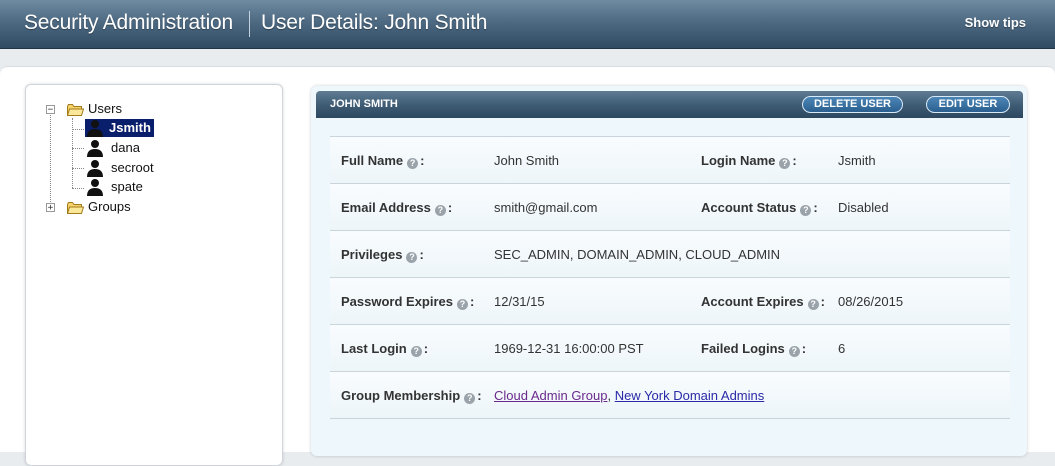 The image size is (1055, 466). I want to click on login-name-label: Login Name?:, so click(749, 161).